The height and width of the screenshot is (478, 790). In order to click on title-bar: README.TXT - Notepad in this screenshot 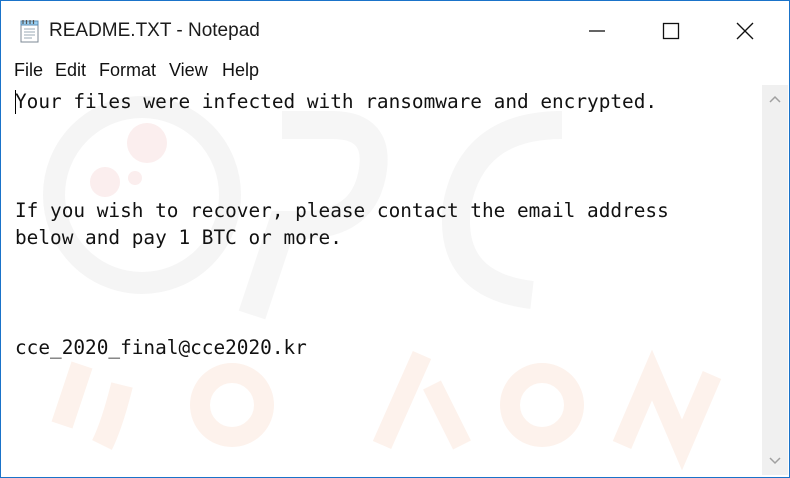, I will do `click(395, 31)`.